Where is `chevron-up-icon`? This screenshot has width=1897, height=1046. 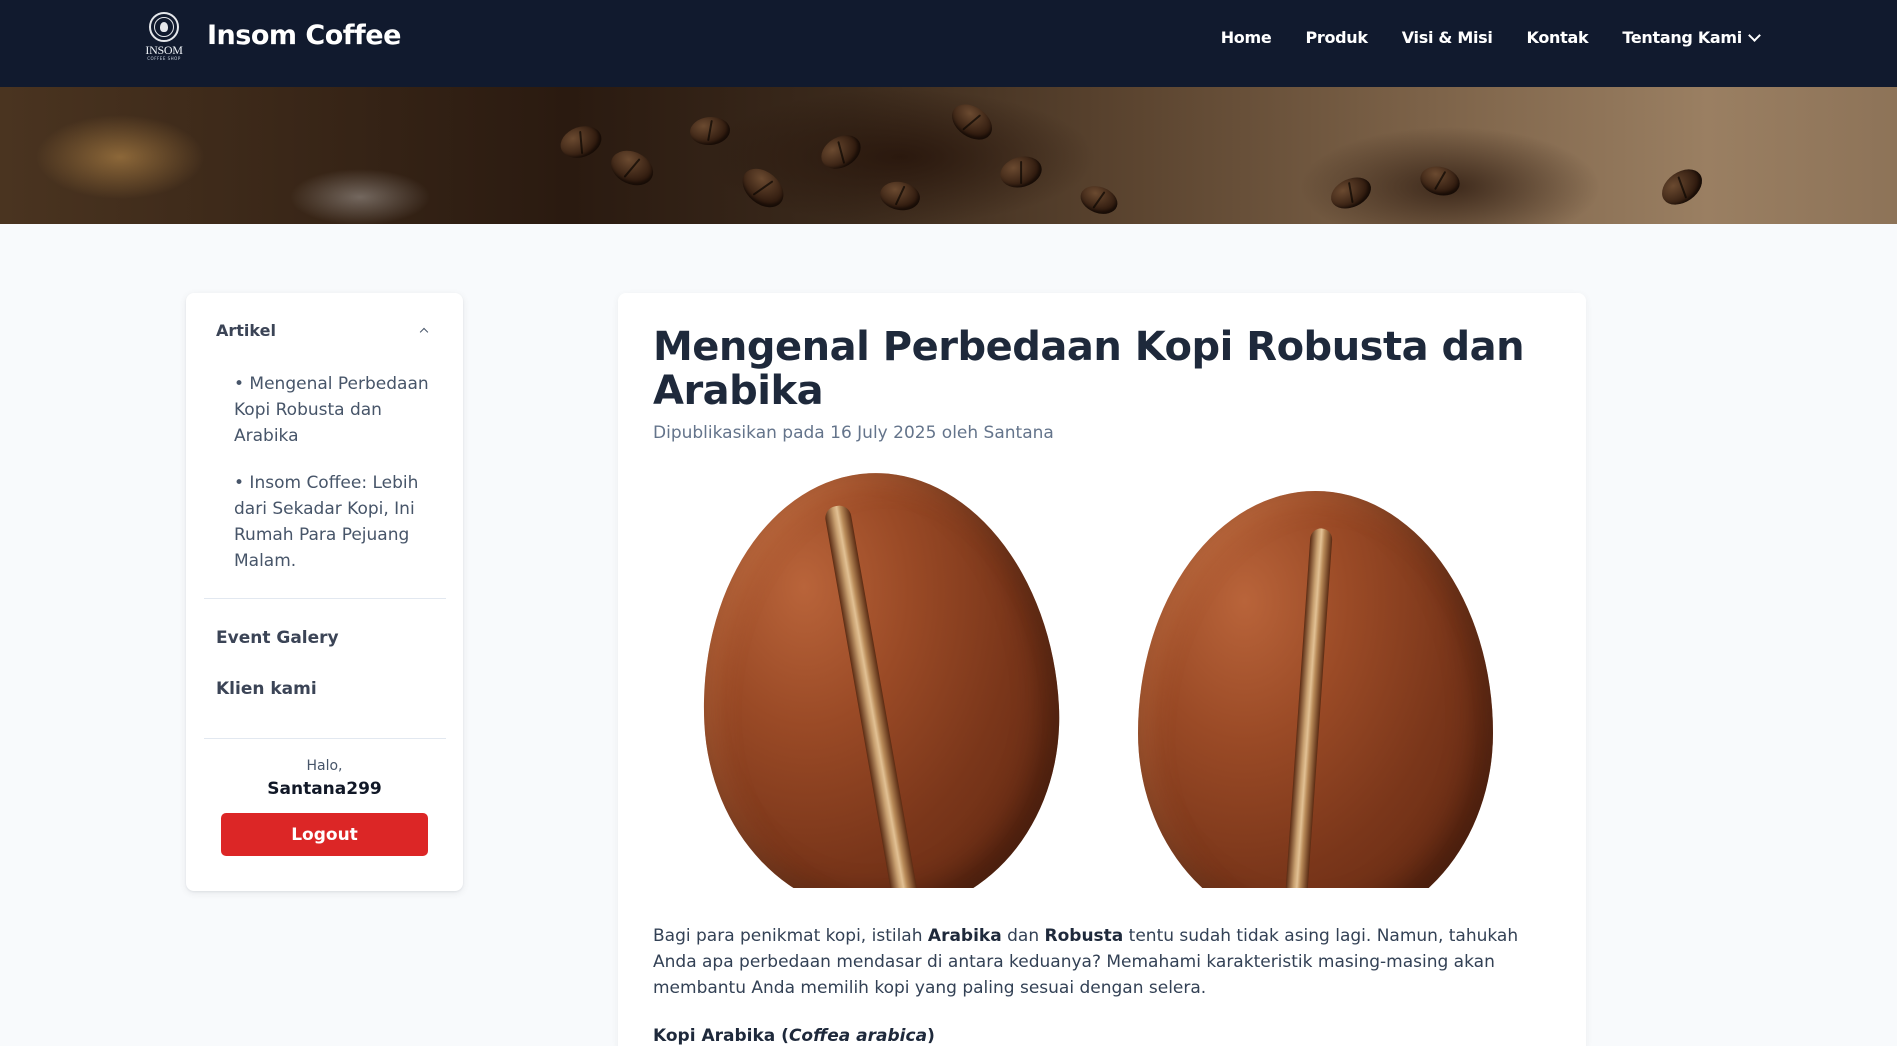 chevron-up-icon is located at coordinates (424, 332).